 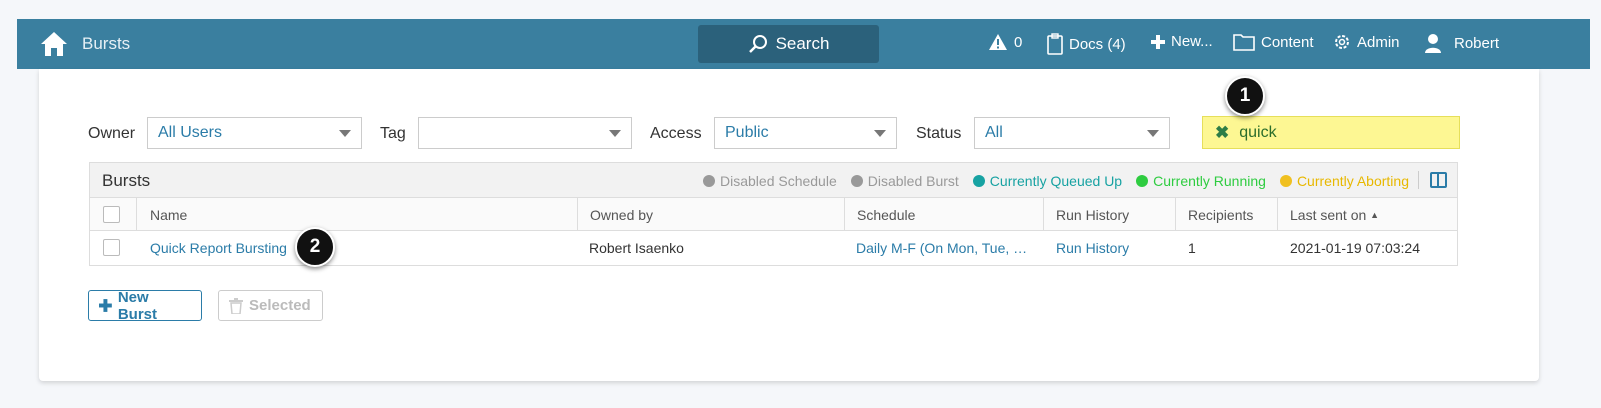 What do you see at coordinates (393, 133) in the screenshot?
I see `tag-filter-label: Tag` at bounding box center [393, 133].